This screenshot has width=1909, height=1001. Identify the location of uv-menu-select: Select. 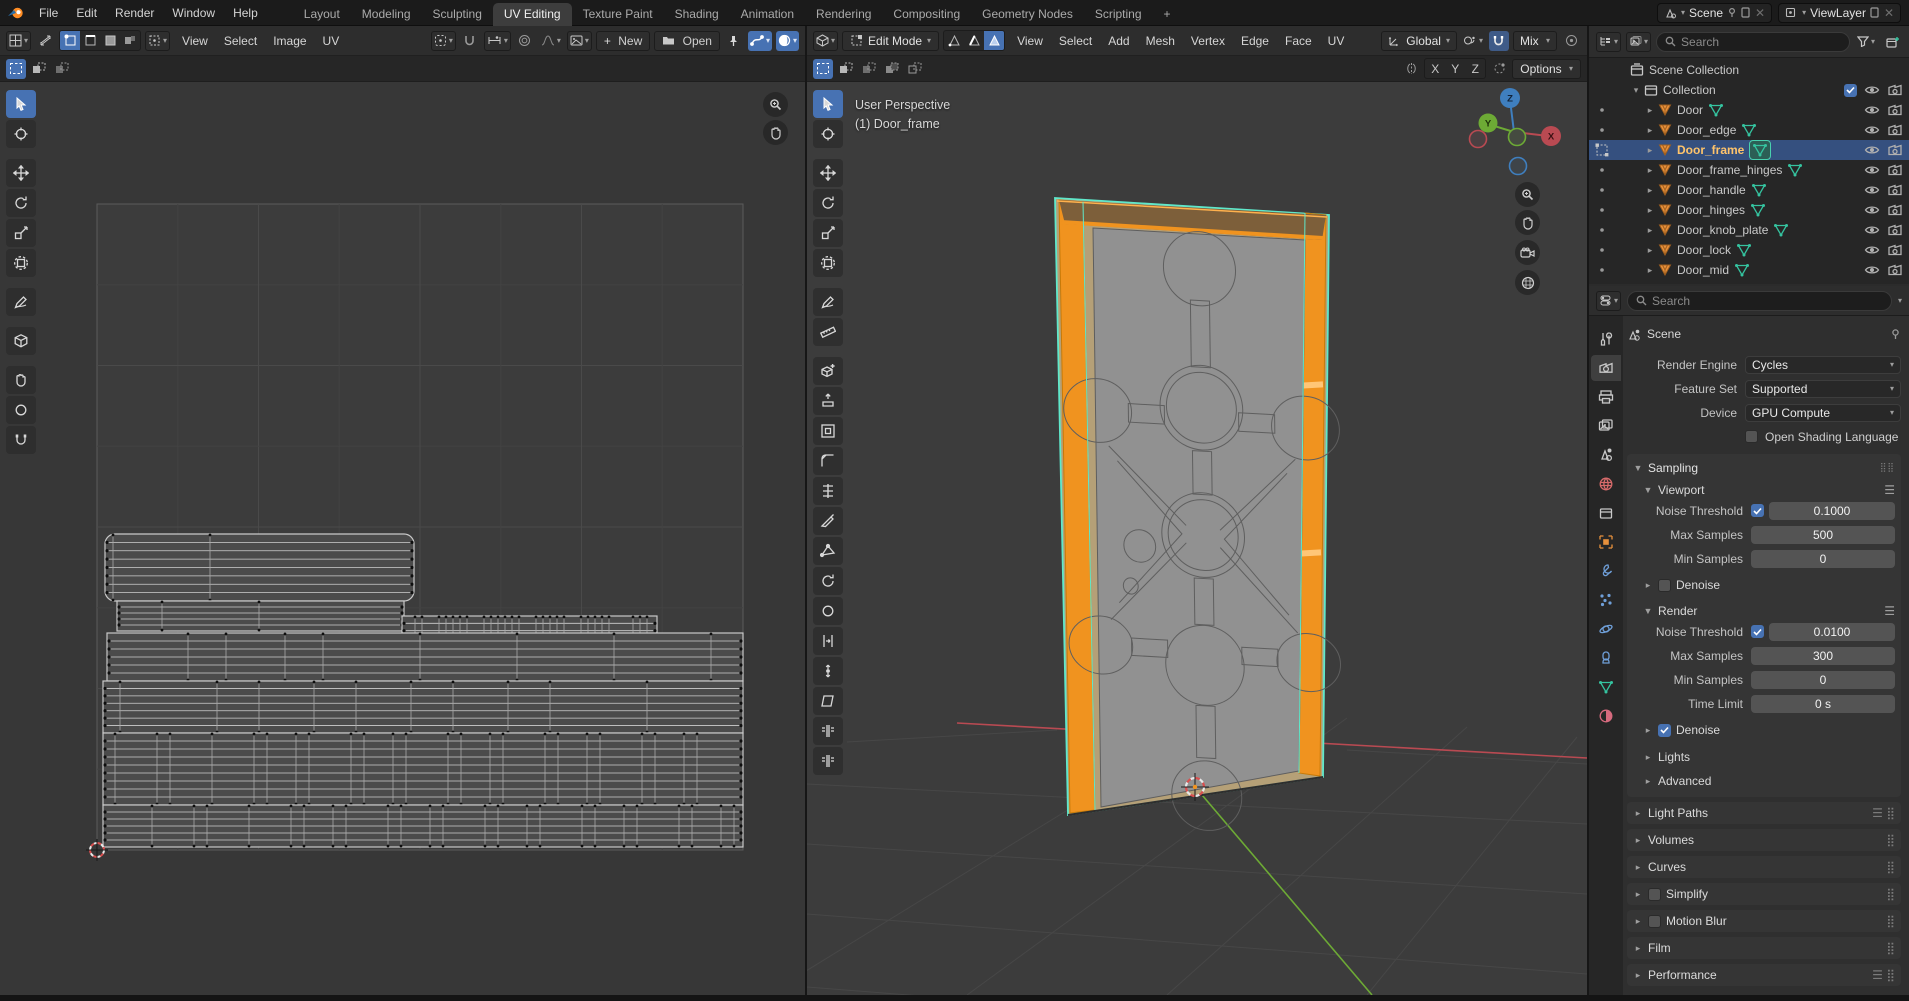
(240, 41).